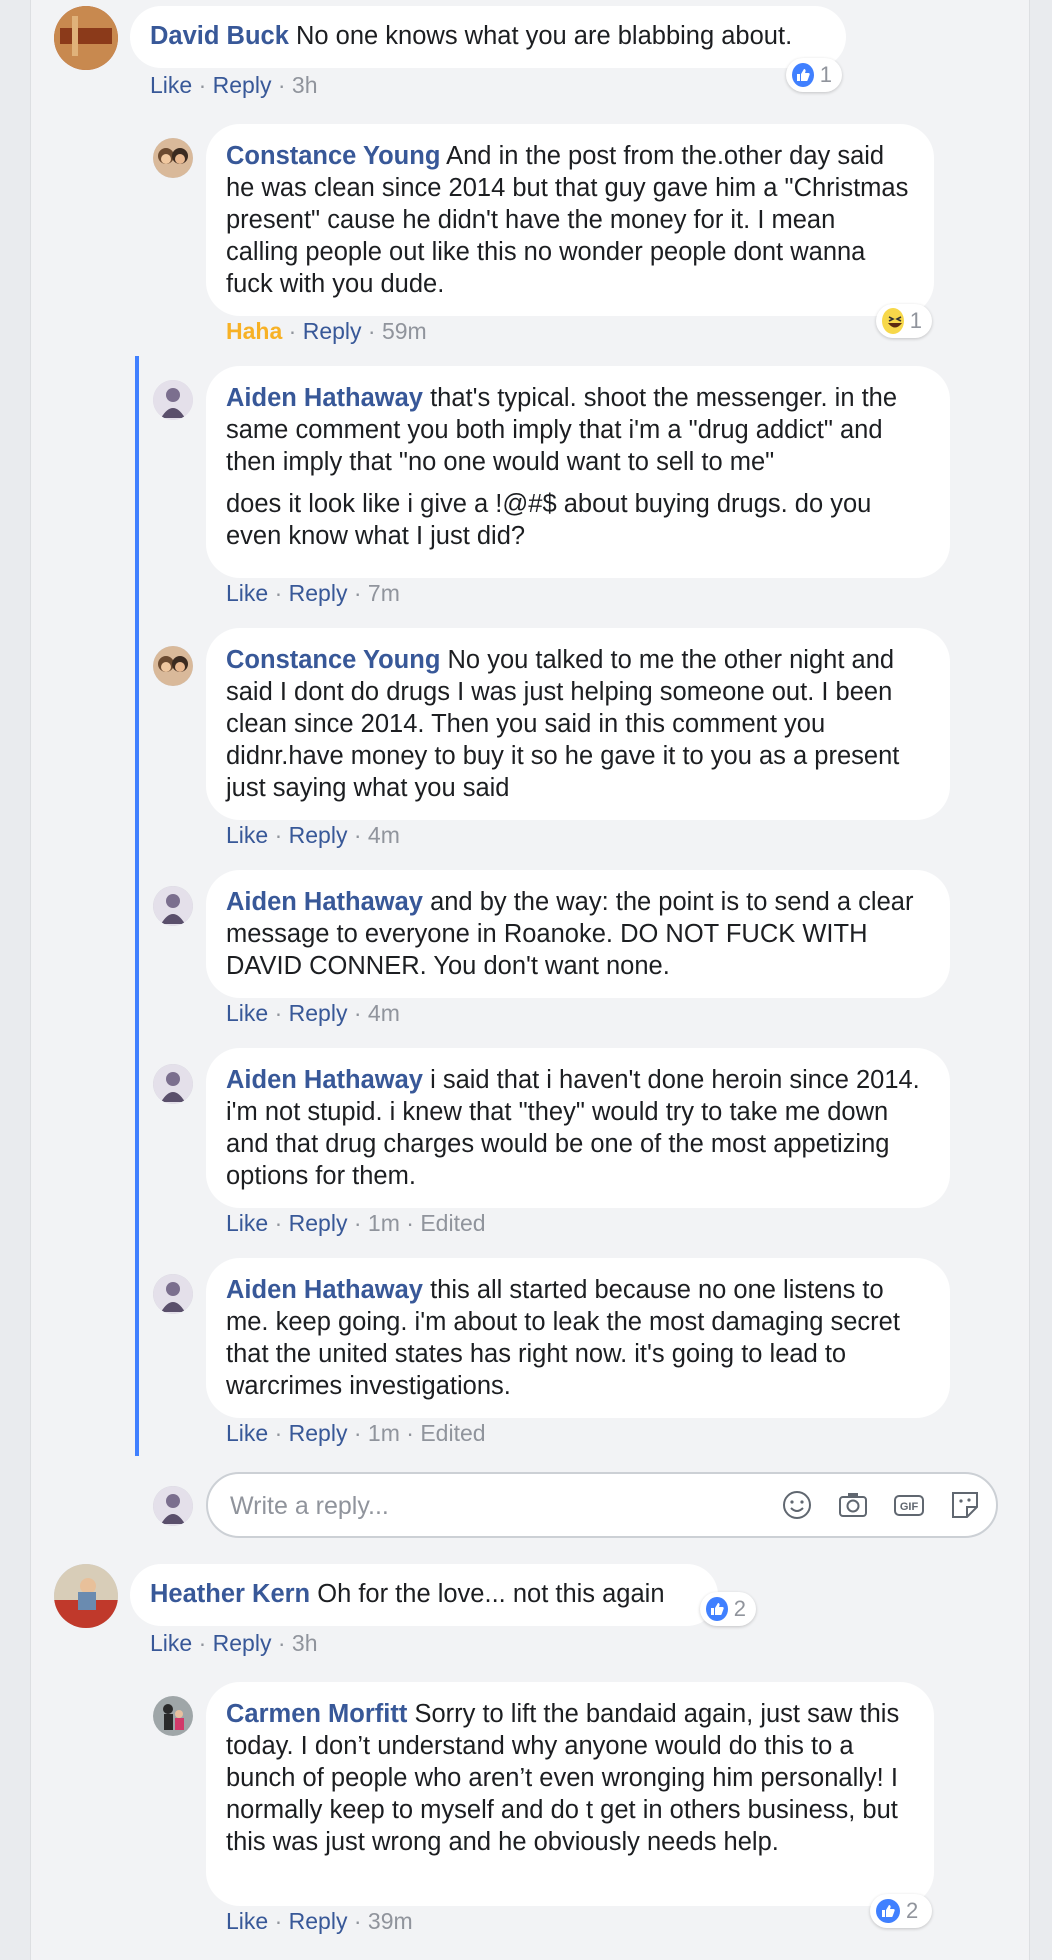 This screenshot has width=1052, height=1960. What do you see at coordinates (173, 1716) in the screenshot?
I see `avatar-carmen-morfitt` at bounding box center [173, 1716].